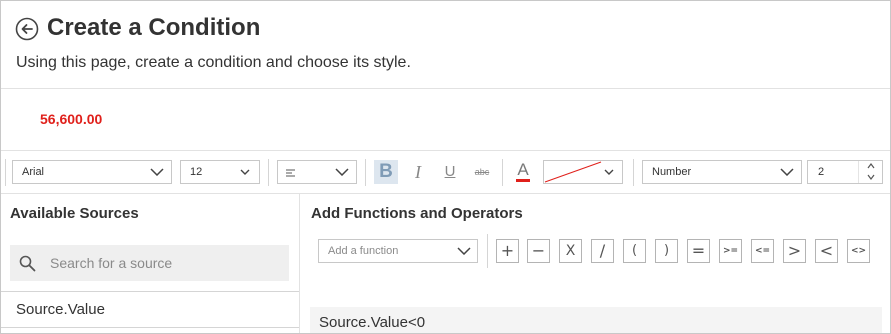  What do you see at coordinates (27, 29) in the screenshot?
I see `back-arrow-icon` at bounding box center [27, 29].